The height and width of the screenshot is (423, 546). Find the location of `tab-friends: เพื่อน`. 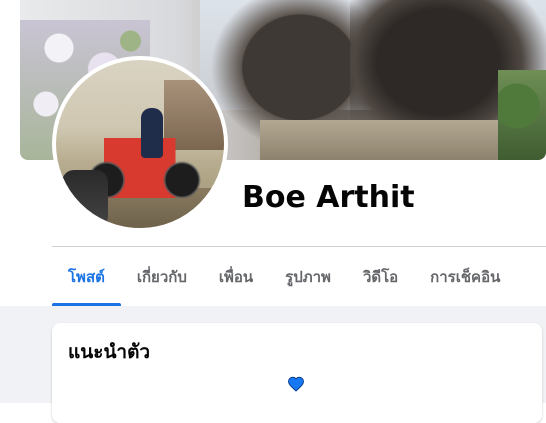

tab-friends: เพื่อน is located at coordinates (236, 276).